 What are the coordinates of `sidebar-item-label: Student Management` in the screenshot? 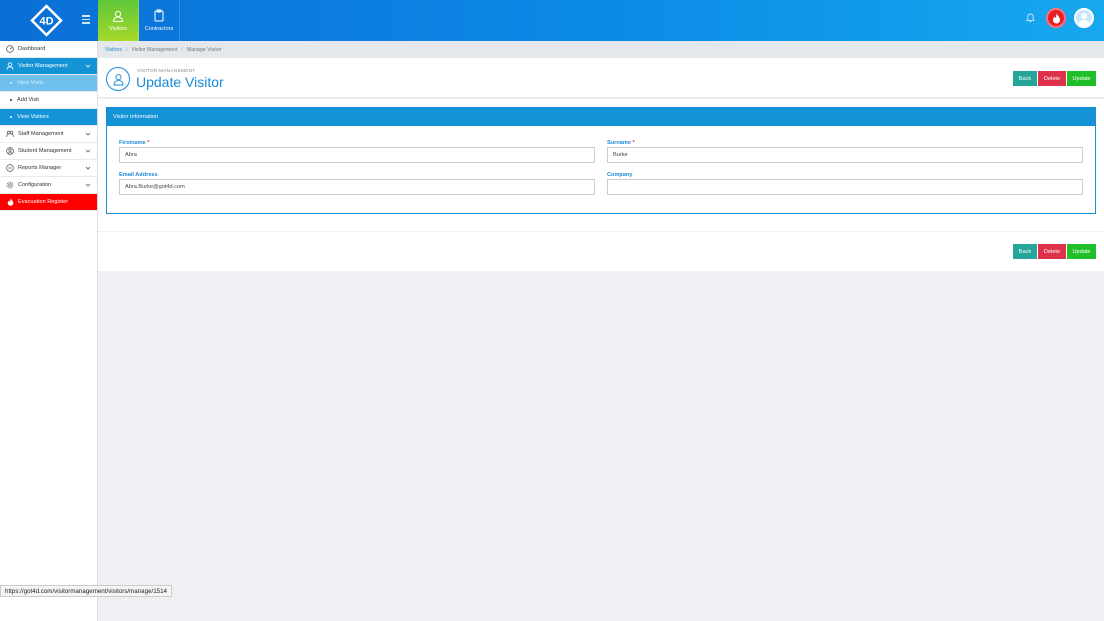 It's located at (45, 151).